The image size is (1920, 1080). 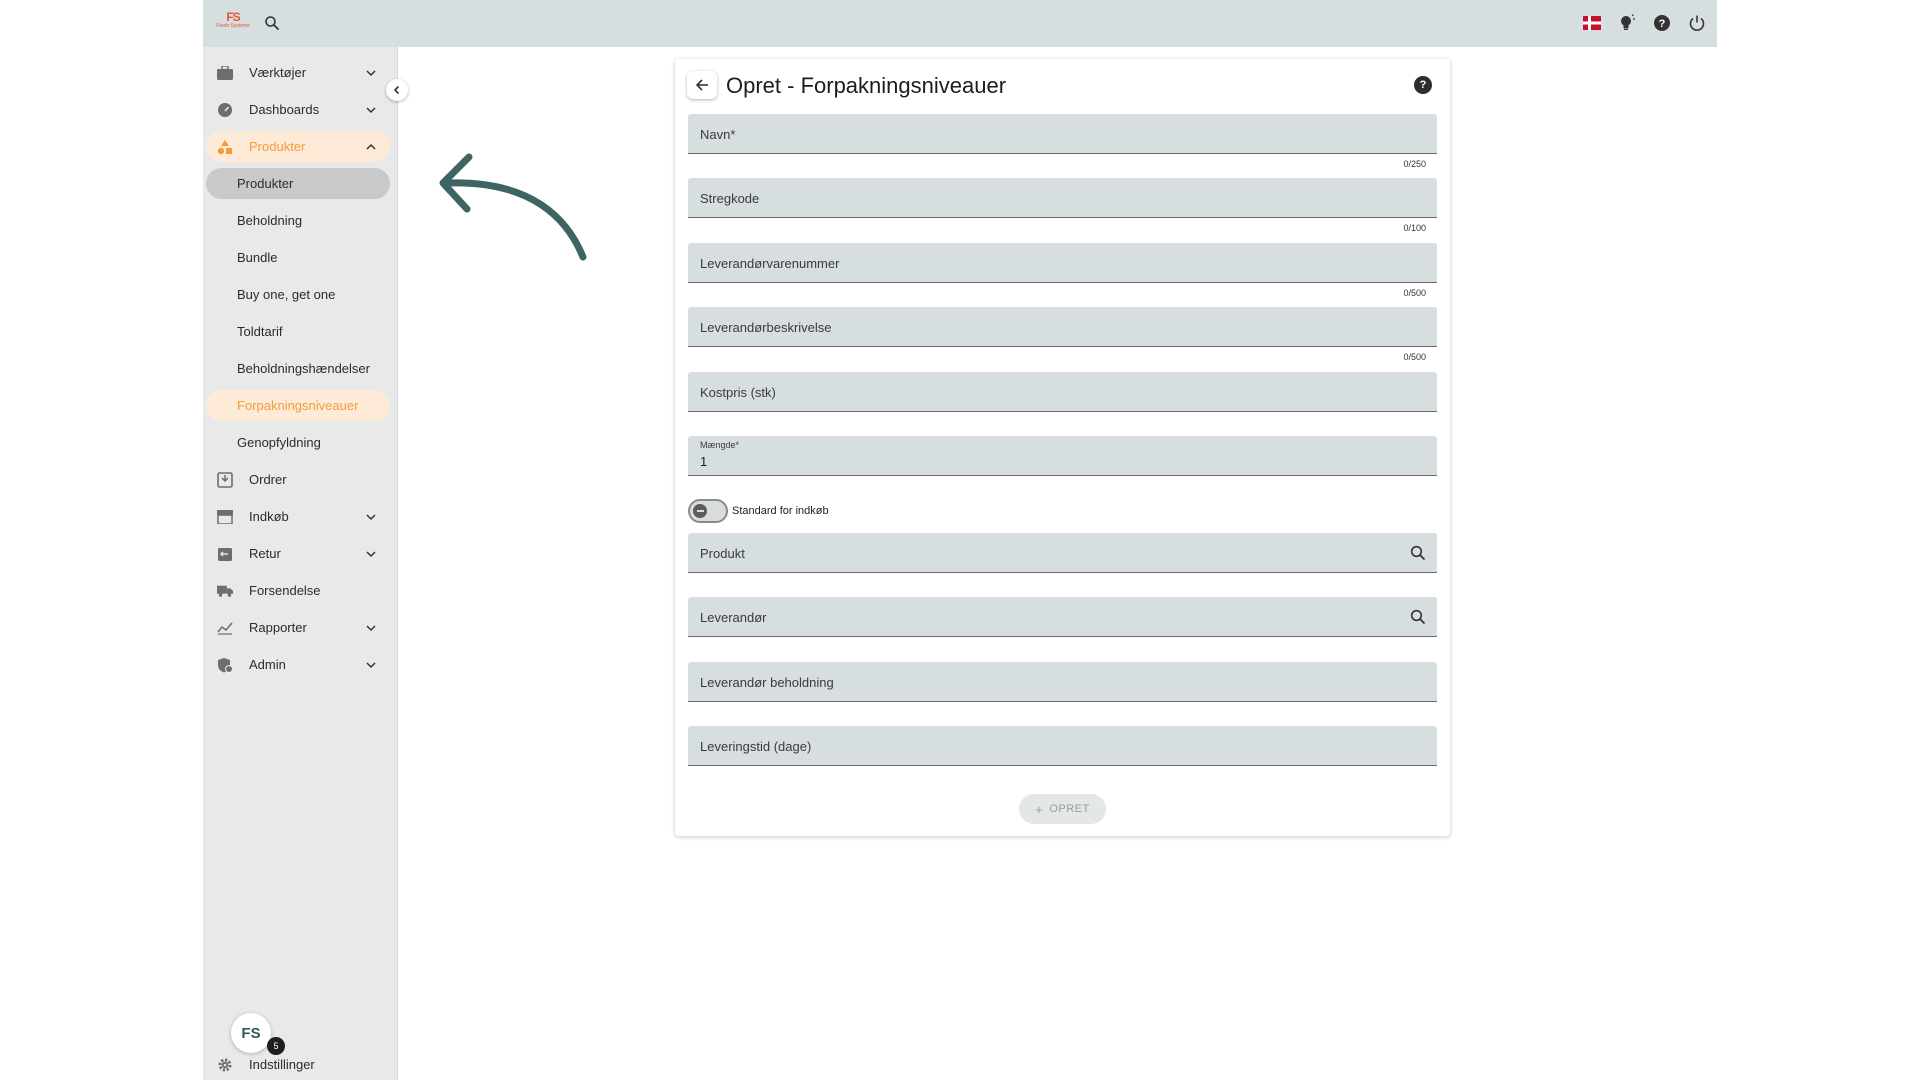 What do you see at coordinates (233, 17) in the screenshot?
I see `logo-mark: FS` at bounding box center [233, 17].